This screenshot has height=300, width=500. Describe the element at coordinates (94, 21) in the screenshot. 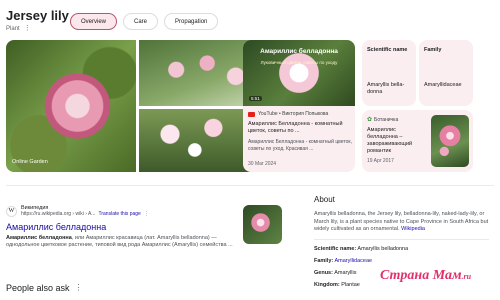

I see `tab-overview: Overview` at that location.